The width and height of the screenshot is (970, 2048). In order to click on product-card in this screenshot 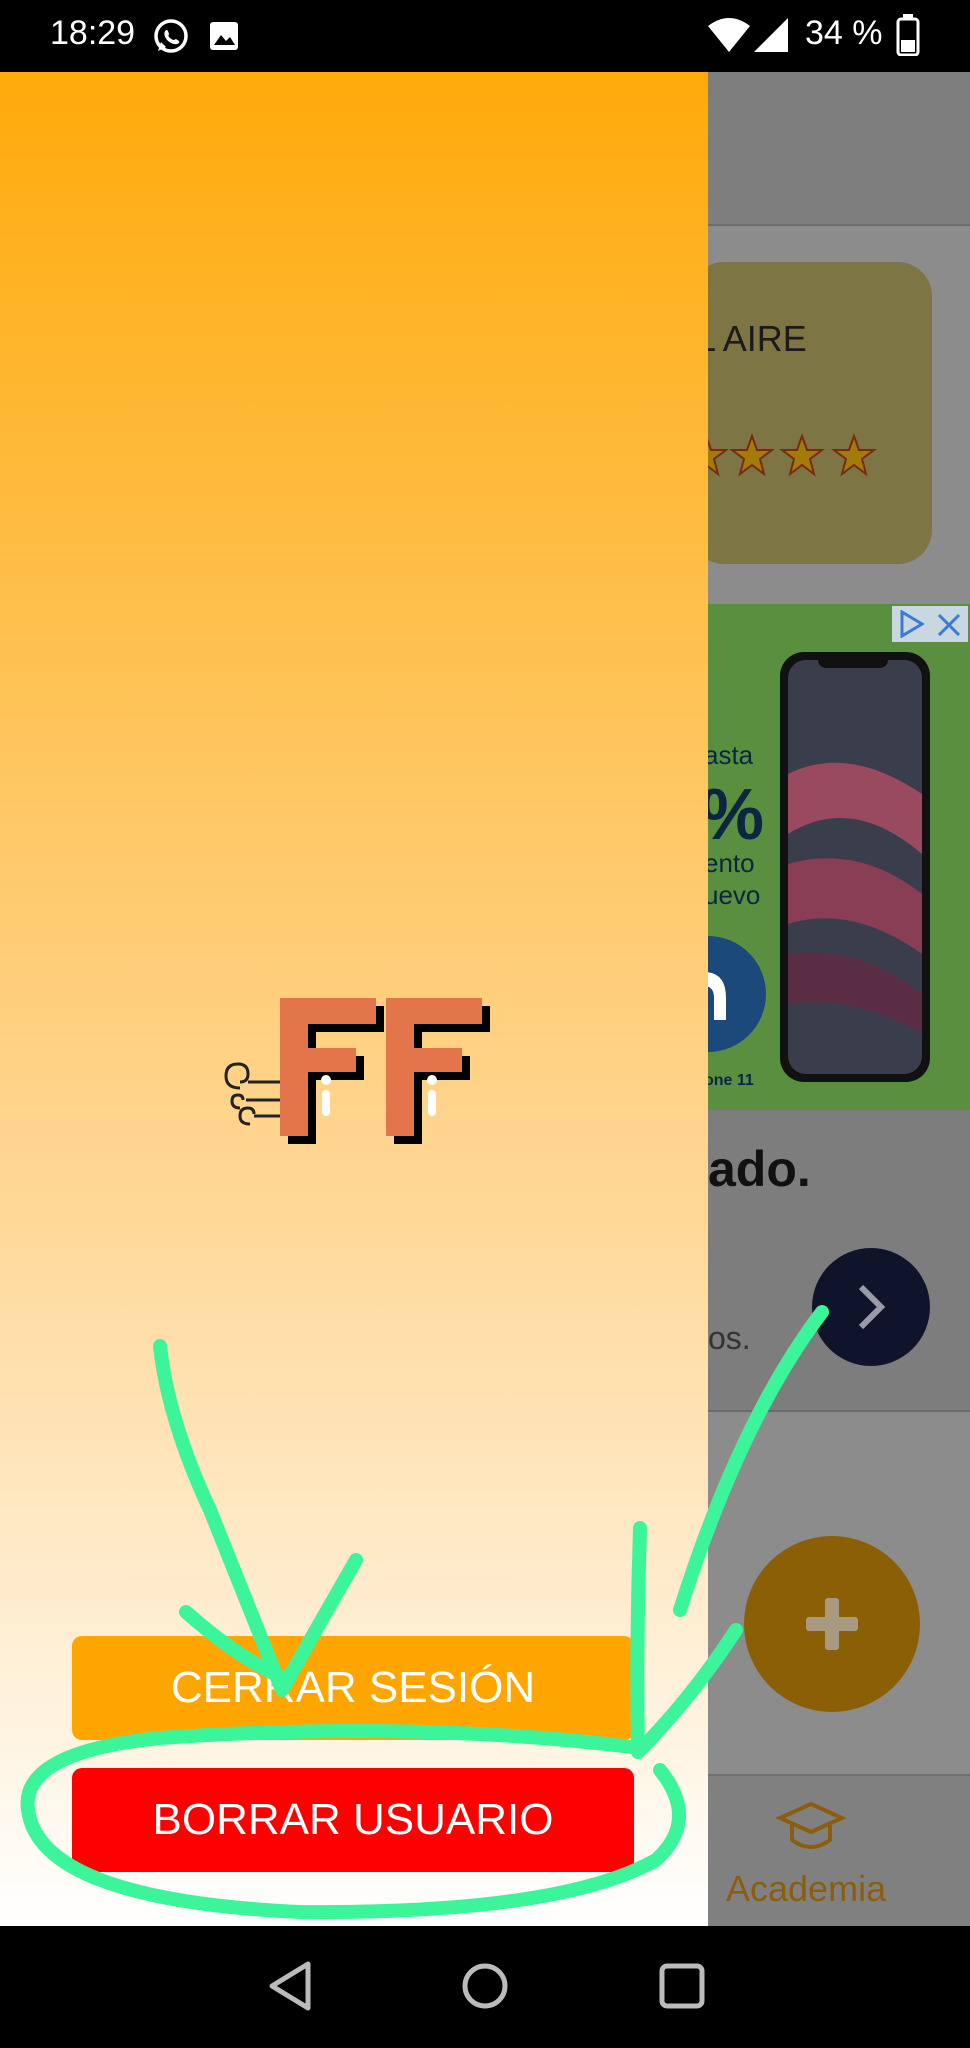, I will do `click(811, 413)`.